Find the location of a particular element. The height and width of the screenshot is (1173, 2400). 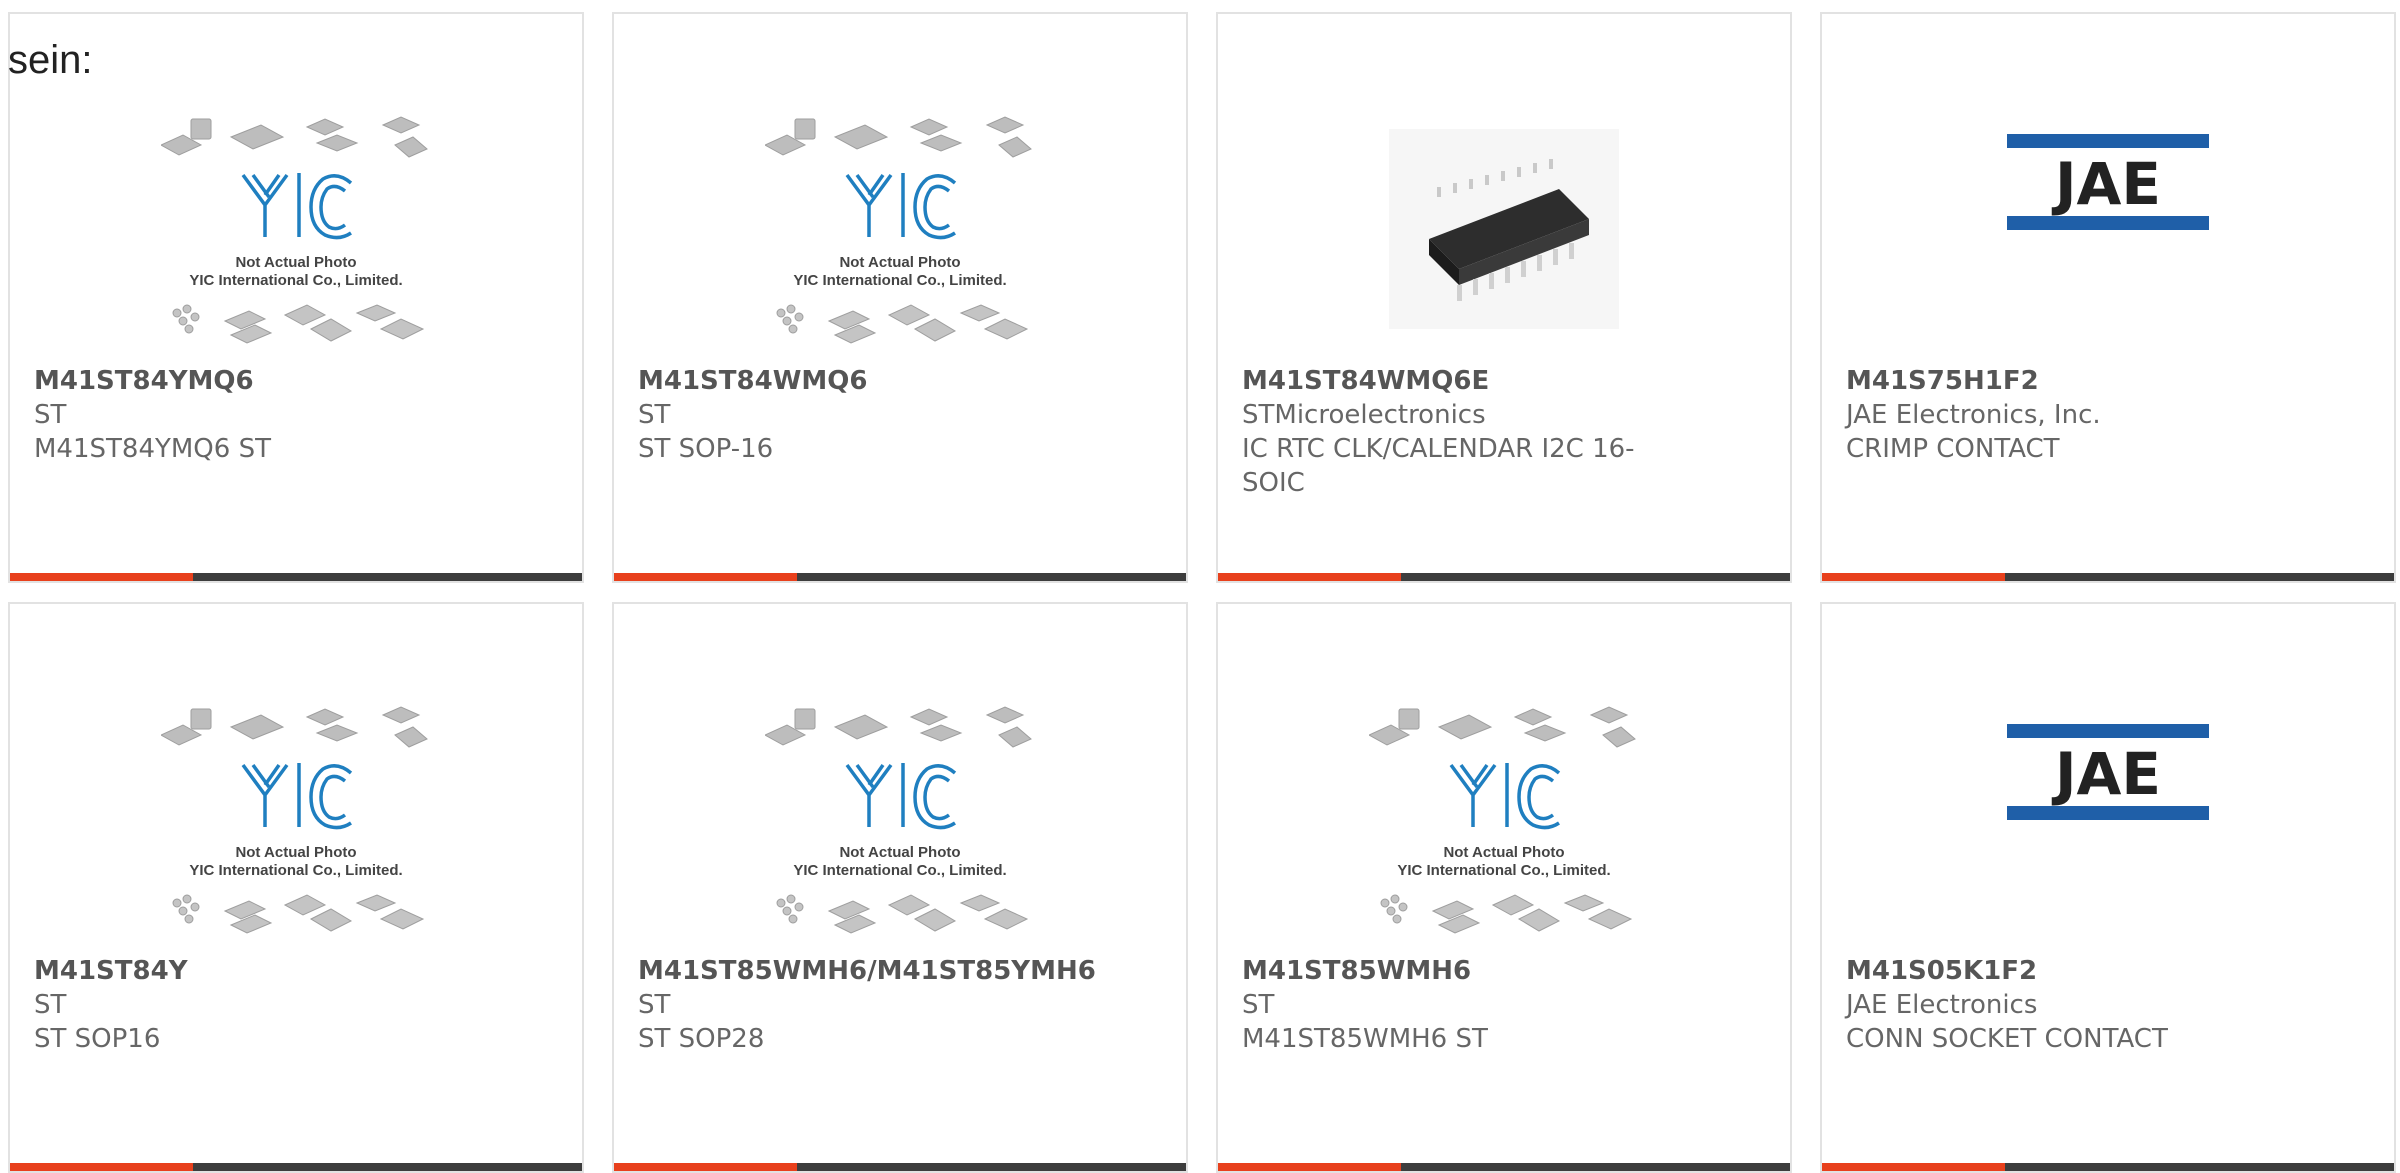

part-number: M41ST84WMQ6 is located at coordinates (842, 381).